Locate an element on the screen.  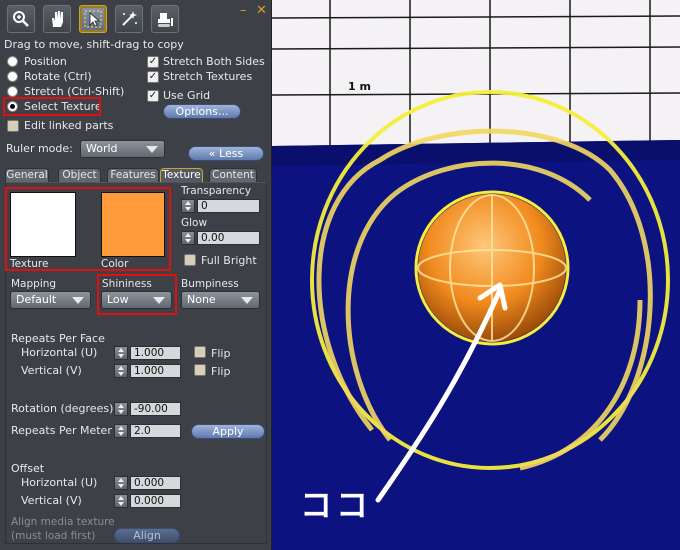
rotation-label: Rotation (degrees) is located at coordinates (62, 408).